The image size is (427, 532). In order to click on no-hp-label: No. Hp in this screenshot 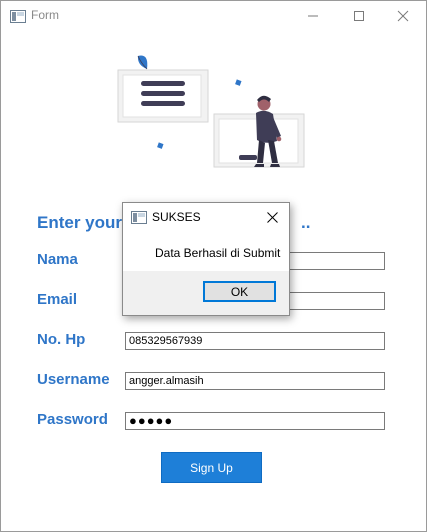, I will do `click(61, 339)`.